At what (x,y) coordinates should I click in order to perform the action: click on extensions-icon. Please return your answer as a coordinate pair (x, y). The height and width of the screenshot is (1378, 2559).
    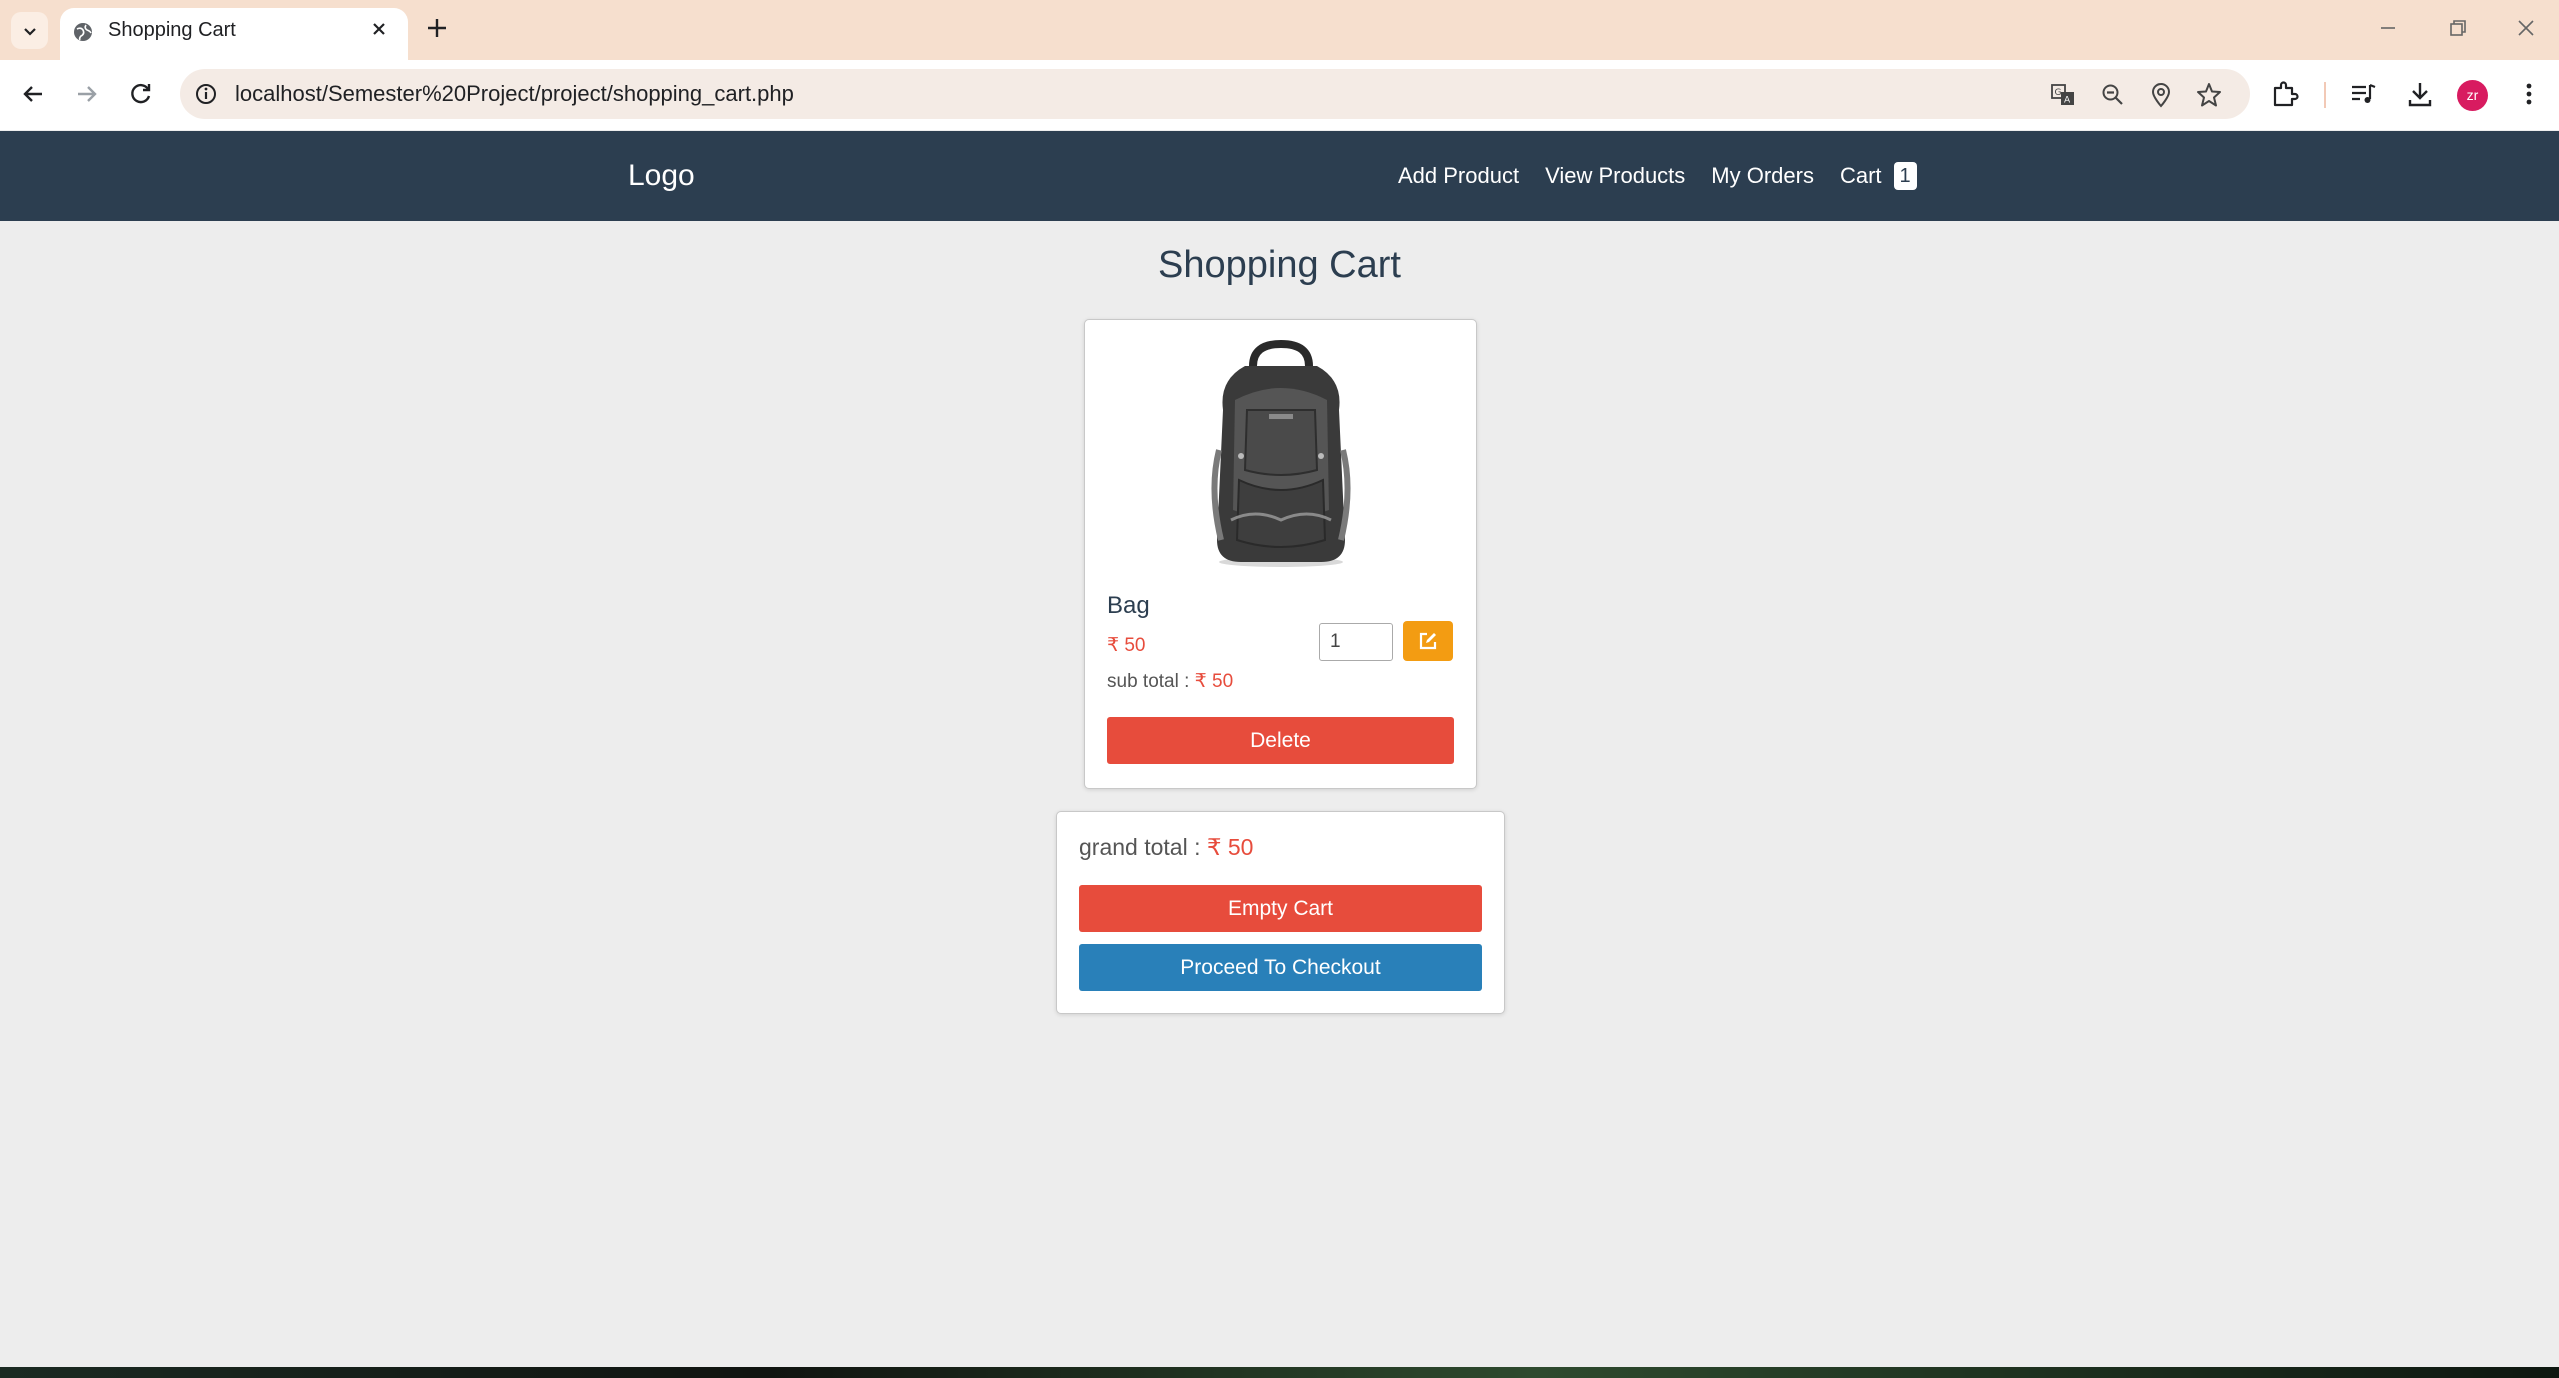
    Looking at the image, I should click on (2285, 94).